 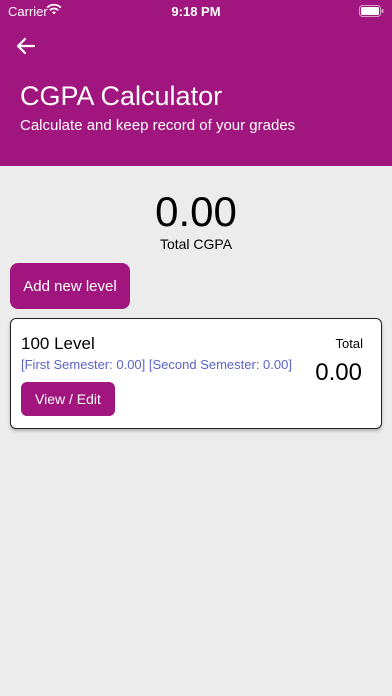 I want to click on total-cgpa-label: Total CGPA, so click(x=196, y=244).